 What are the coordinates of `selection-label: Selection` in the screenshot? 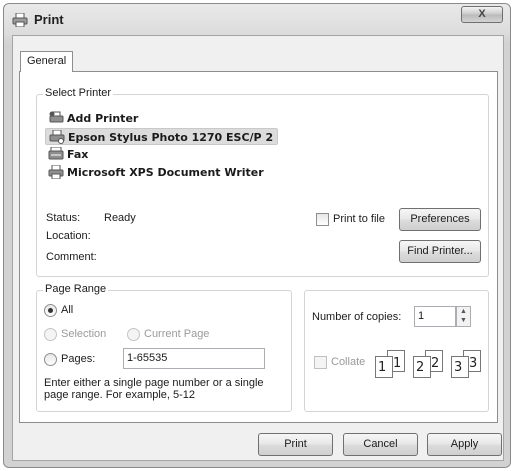 It's located at (83, 334).